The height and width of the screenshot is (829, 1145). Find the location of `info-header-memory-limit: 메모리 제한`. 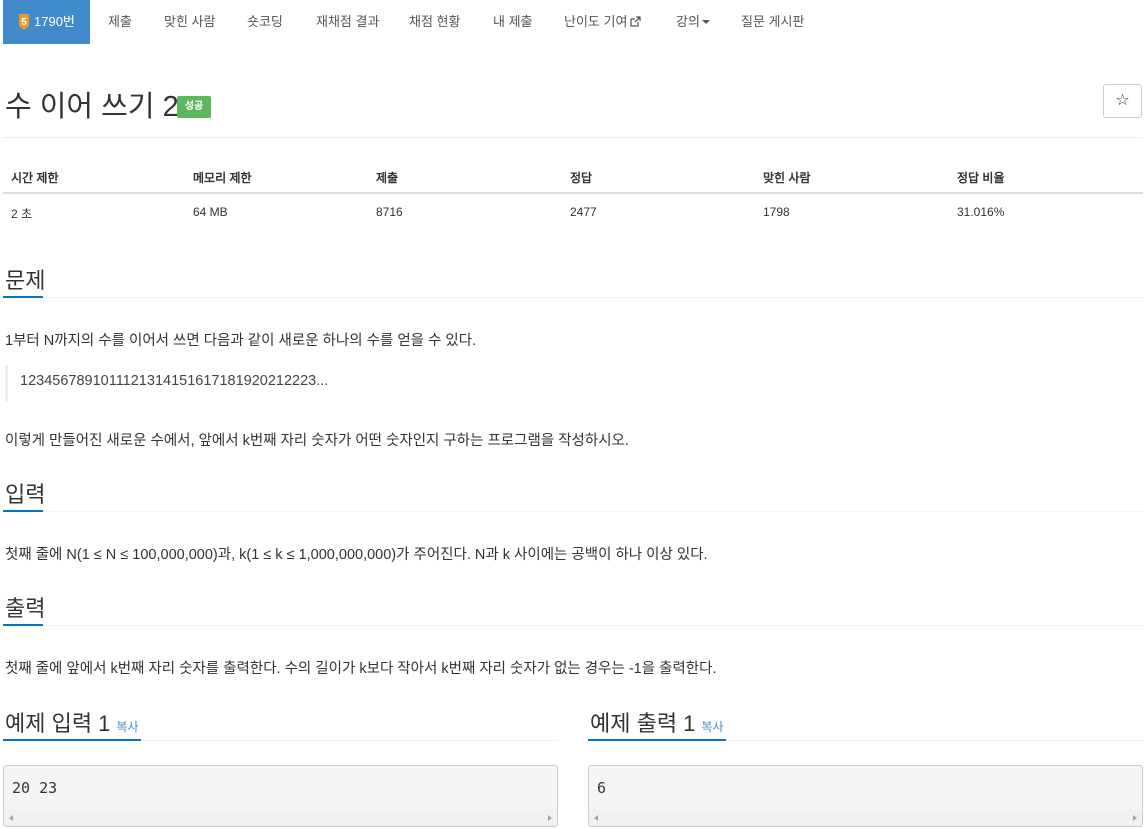

info-header-memory-limit: 메모리 제한 is located at coordinates (222, 178).